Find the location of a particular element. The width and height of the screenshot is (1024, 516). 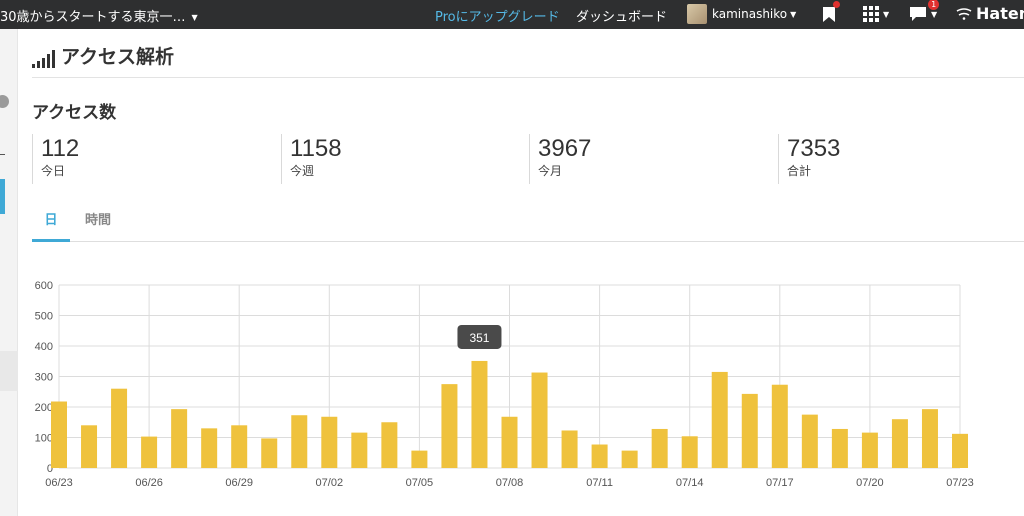

messages-button: 1 ▼ is located at coordinates (924, 12).